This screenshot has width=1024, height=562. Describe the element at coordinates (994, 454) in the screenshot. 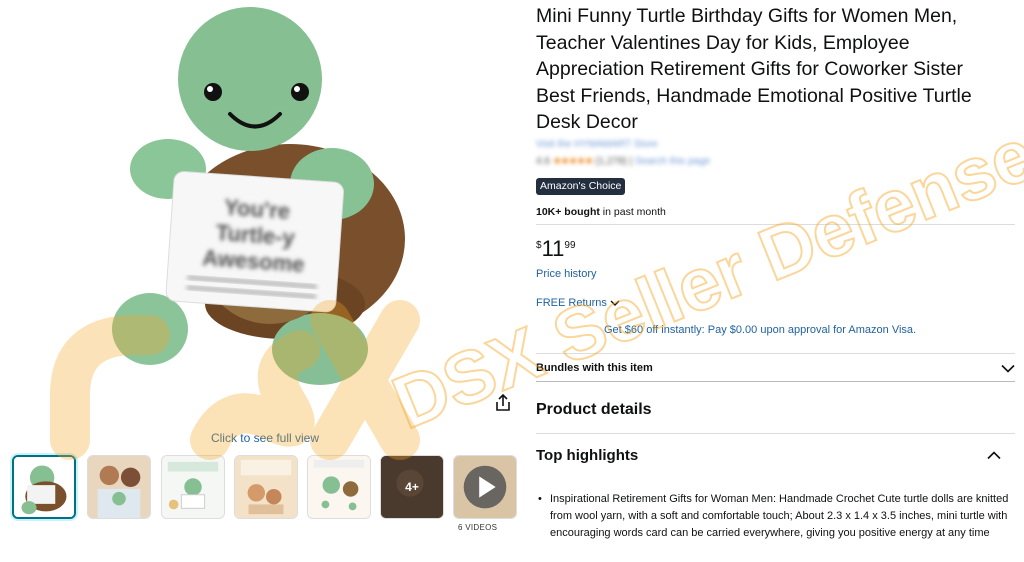

I see `chevron-up-icon` at that location.